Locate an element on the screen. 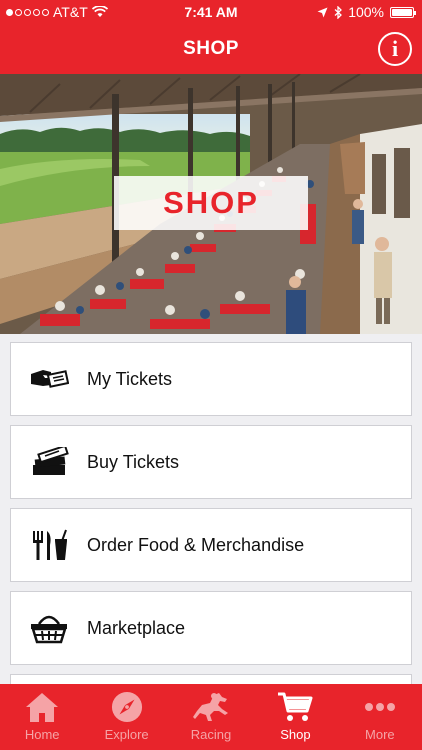 The image size is (422, 750). hero-badge-text: SHOP is located at coordinates (211, 202).